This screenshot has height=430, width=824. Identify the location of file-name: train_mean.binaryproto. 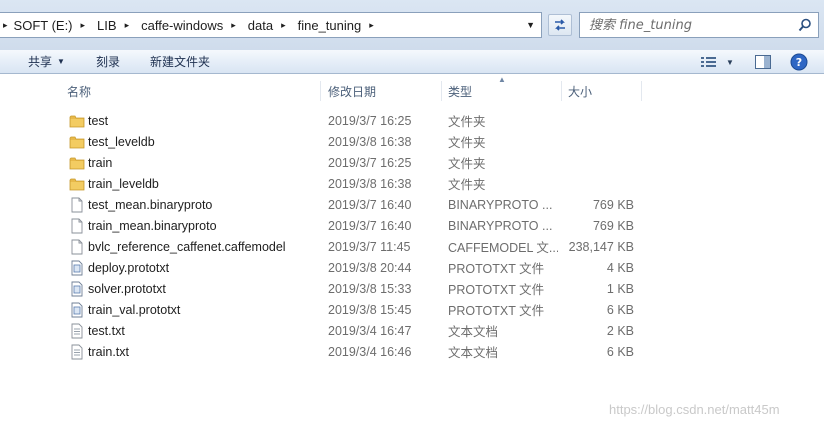
(152, 225).